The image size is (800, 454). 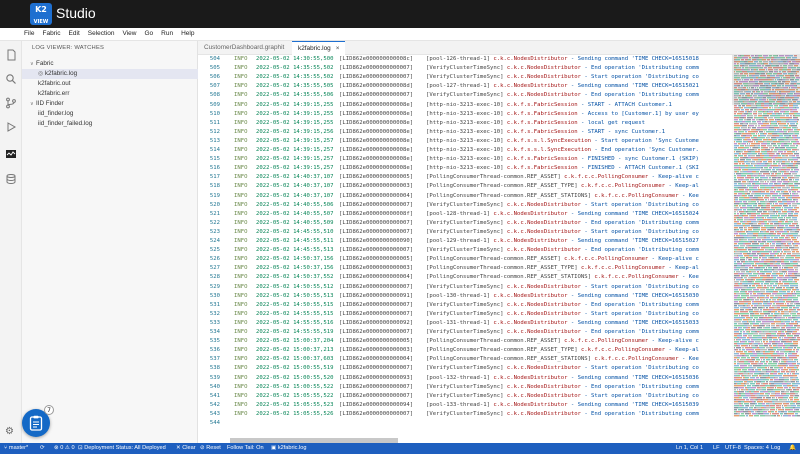 I want to click on run-debug-icon, so click(x=11, y=127).